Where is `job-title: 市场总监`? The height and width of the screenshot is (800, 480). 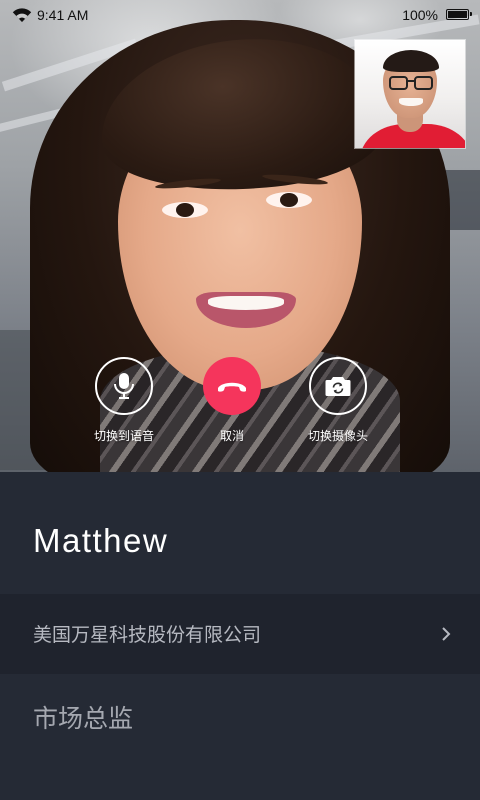 job-title: 市场总监 is located at coordinates (83, 719).